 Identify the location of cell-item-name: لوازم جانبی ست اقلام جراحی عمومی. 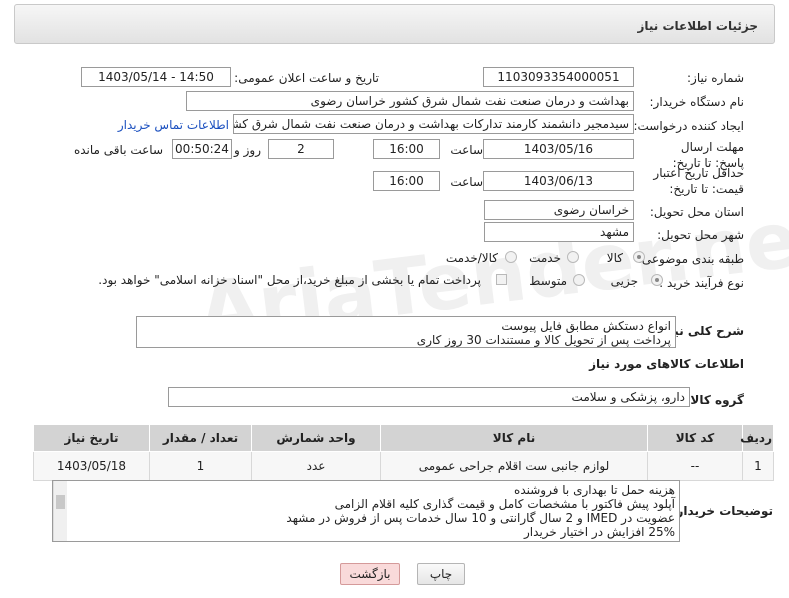
(514, 466).